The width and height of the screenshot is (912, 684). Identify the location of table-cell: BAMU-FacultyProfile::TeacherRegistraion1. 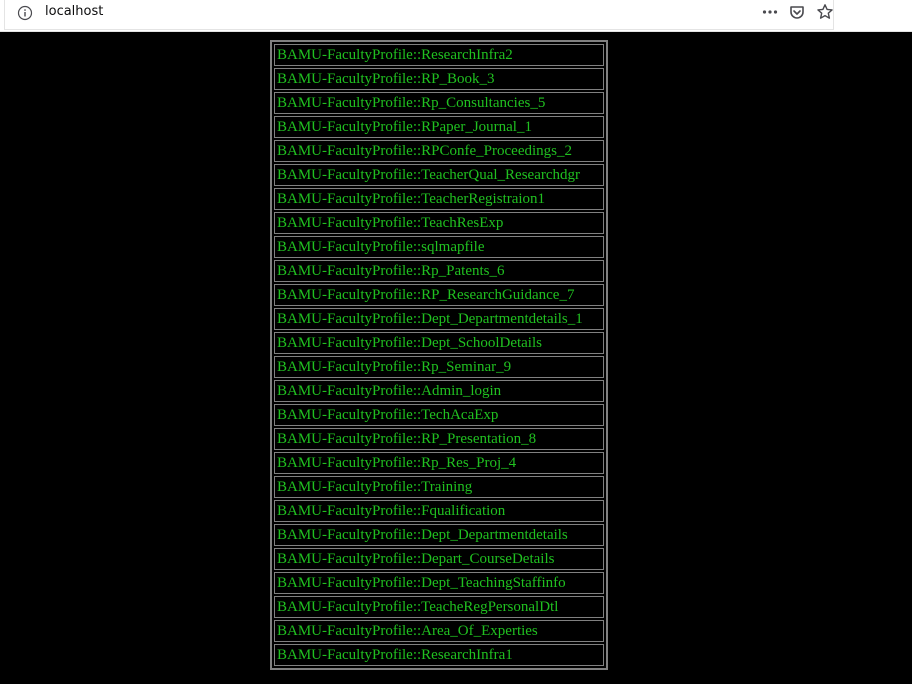
(439, 199).